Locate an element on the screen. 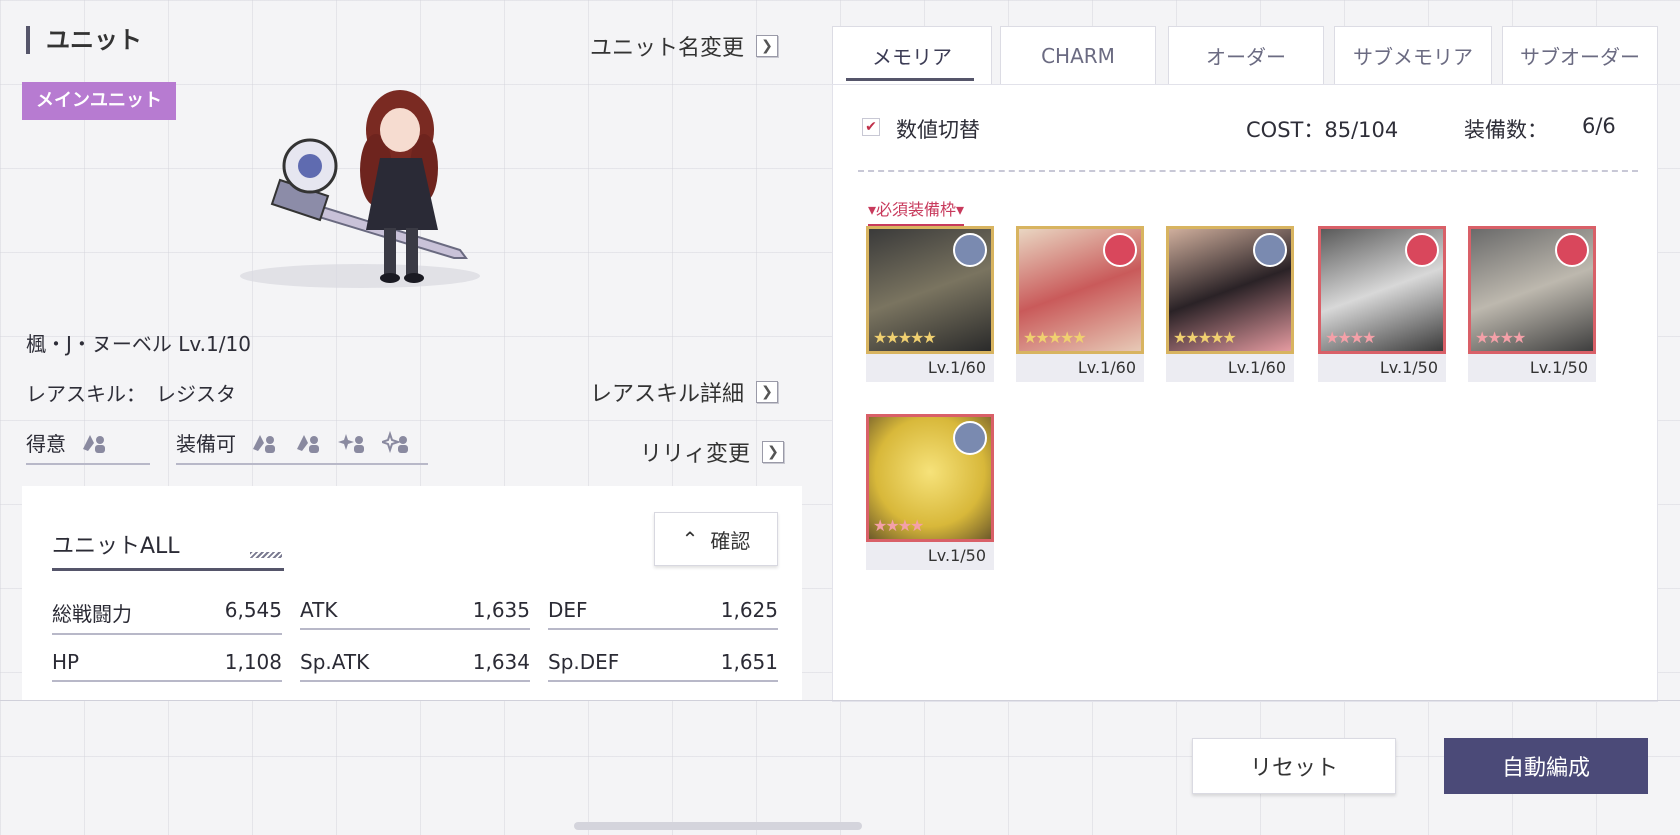 This screenshot has height=835, width=1680. tab-sub-memoria: サブメモリア is located at coordinates (1413, 55).